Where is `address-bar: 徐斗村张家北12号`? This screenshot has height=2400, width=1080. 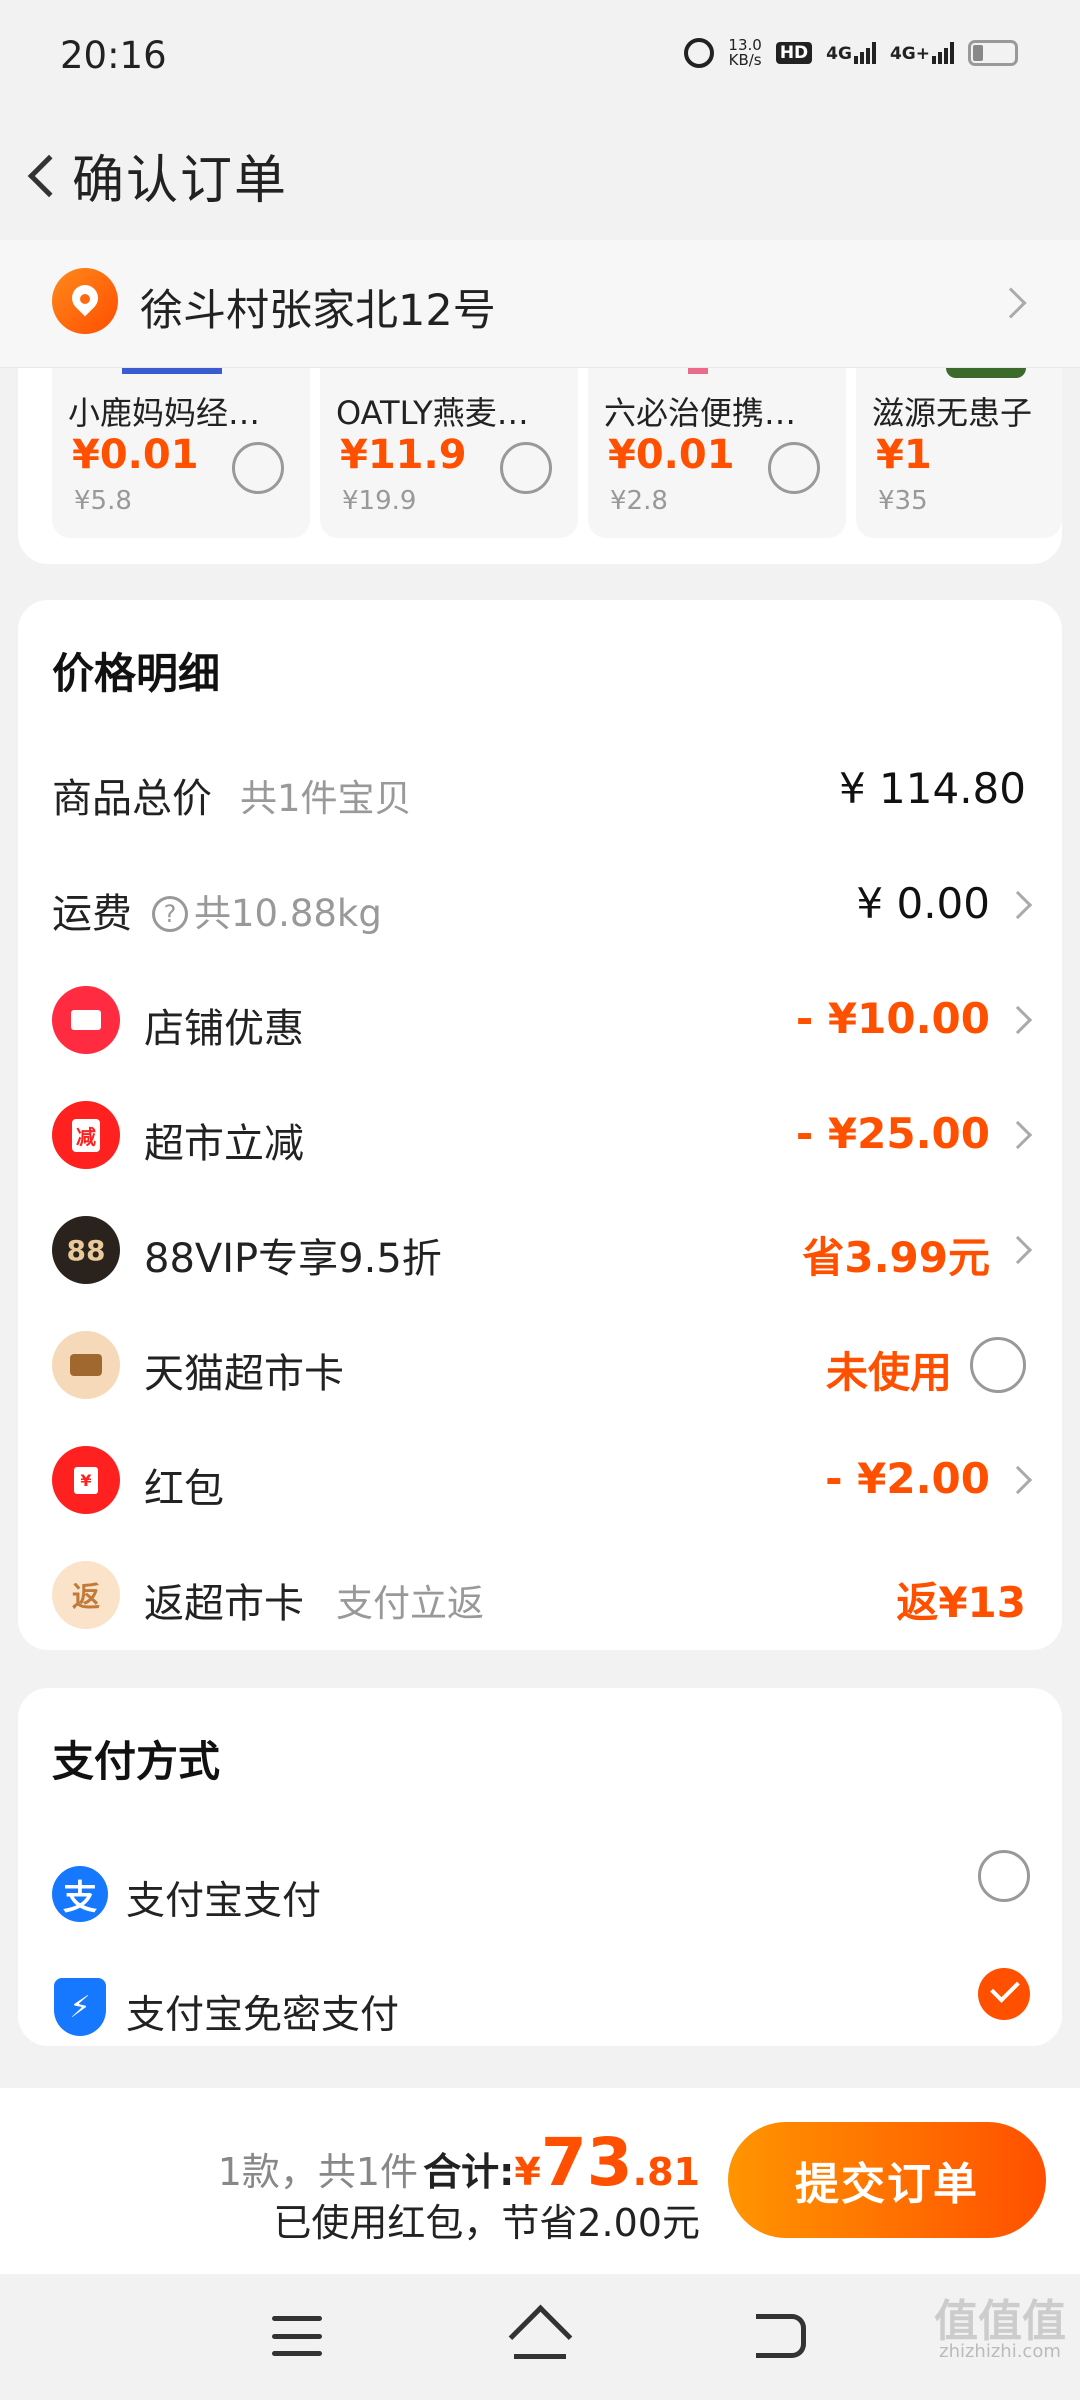 address-bar: 徐斗村张家北12号 is located at coordinates (540, 304).